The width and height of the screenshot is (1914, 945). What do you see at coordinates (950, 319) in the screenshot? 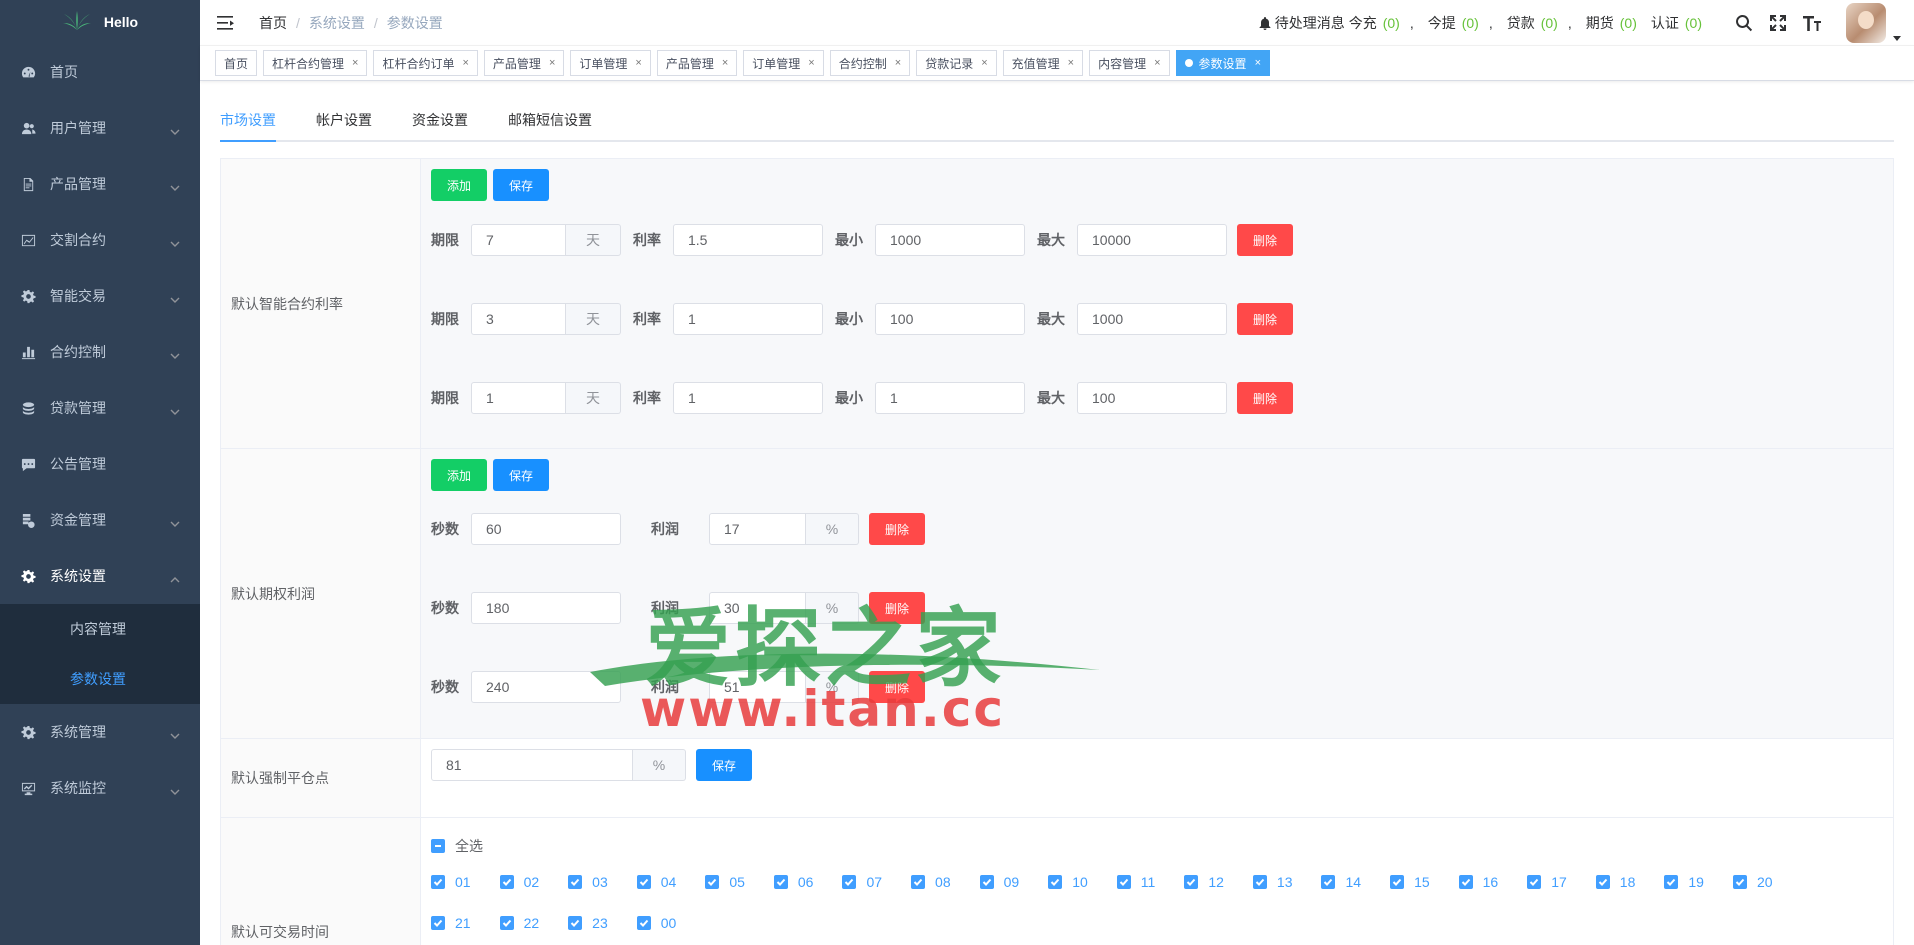
I see `min-input: 100` at bounding box center [950, 319].